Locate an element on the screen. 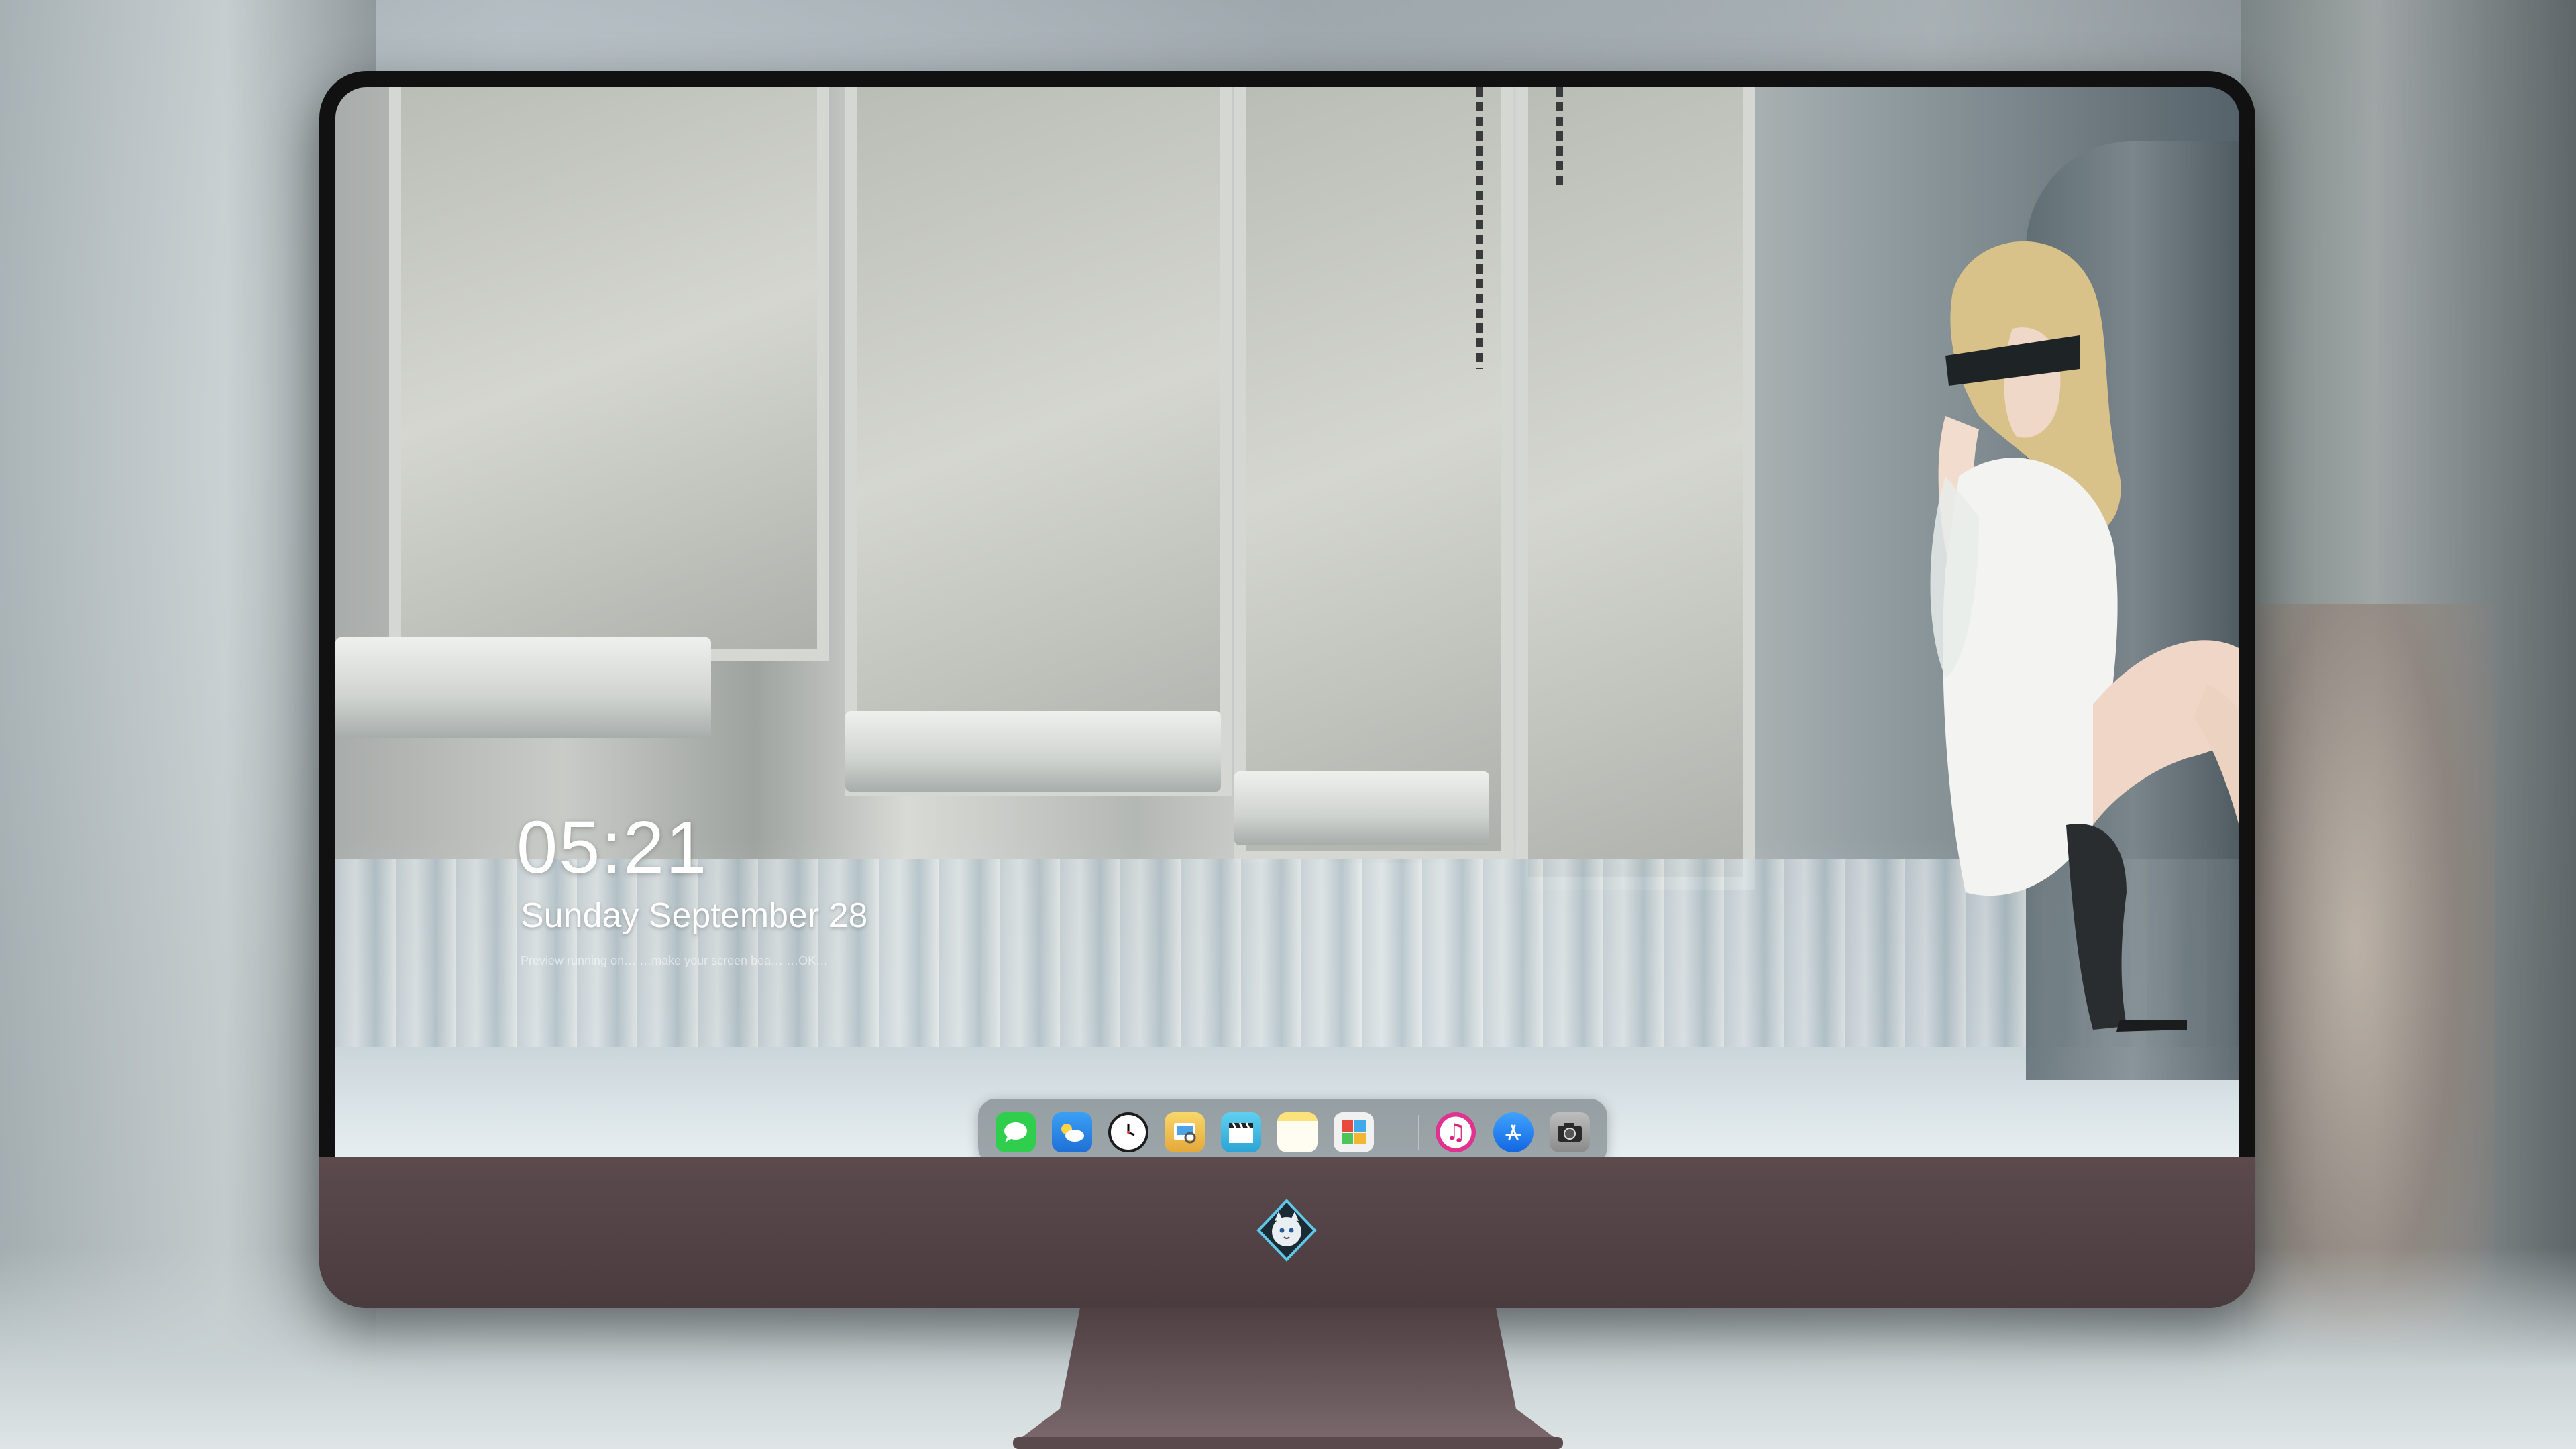  lock-screen-date: Sunday September 28 is located at coordinates (694, 915).